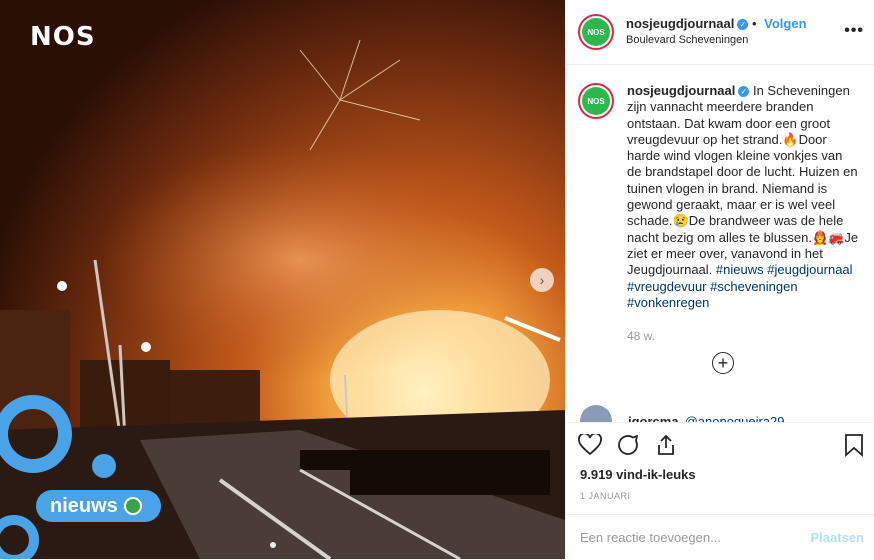 This screenshot has height=560, width=874. What do you see at coordinates (653, 418) in the screenshot?
I see `comment-username: igorcma` at bounding box center [653, 418].